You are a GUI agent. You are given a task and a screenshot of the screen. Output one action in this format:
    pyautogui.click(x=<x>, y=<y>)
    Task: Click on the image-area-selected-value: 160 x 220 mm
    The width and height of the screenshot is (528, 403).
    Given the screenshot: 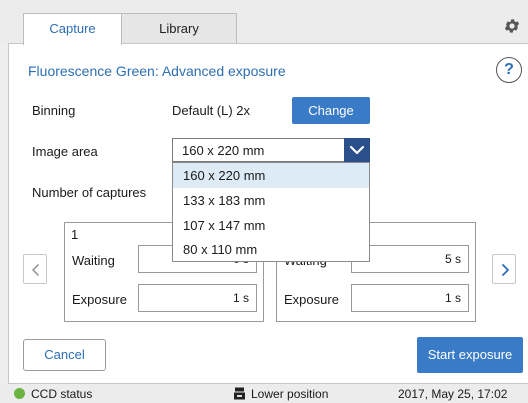 What is the action you would take?
    pyautogui.click(x=223, y=150)
    